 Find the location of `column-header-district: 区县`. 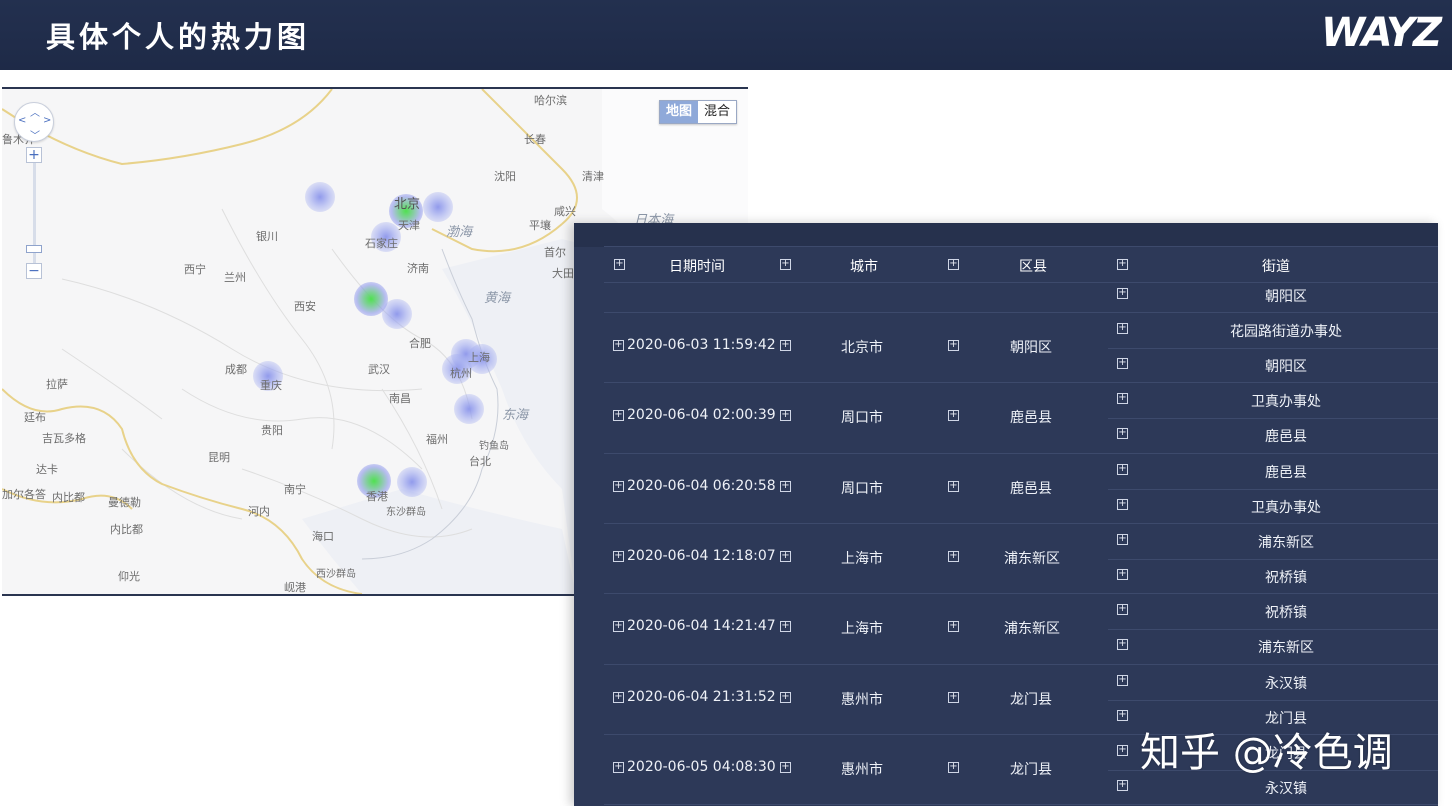

column-header-district: 区县 is located at coordinates (1033, 266).